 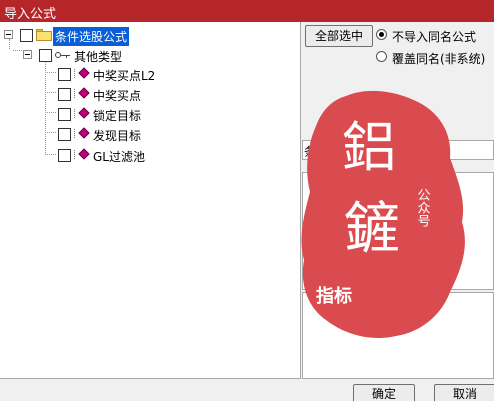 What do you see at coordinates (372, 229) in the screenshot?
I see `seal-glyph-2: 鏟` at bounding box center [372, 229].